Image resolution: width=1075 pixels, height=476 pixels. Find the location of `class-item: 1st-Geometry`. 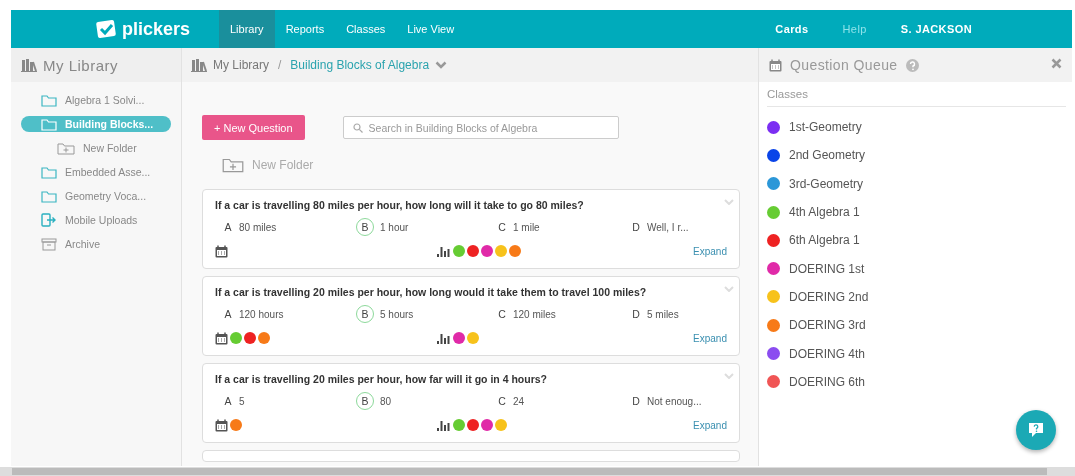

class-item: 1st-Geometry is located at coordinates (919, 127).